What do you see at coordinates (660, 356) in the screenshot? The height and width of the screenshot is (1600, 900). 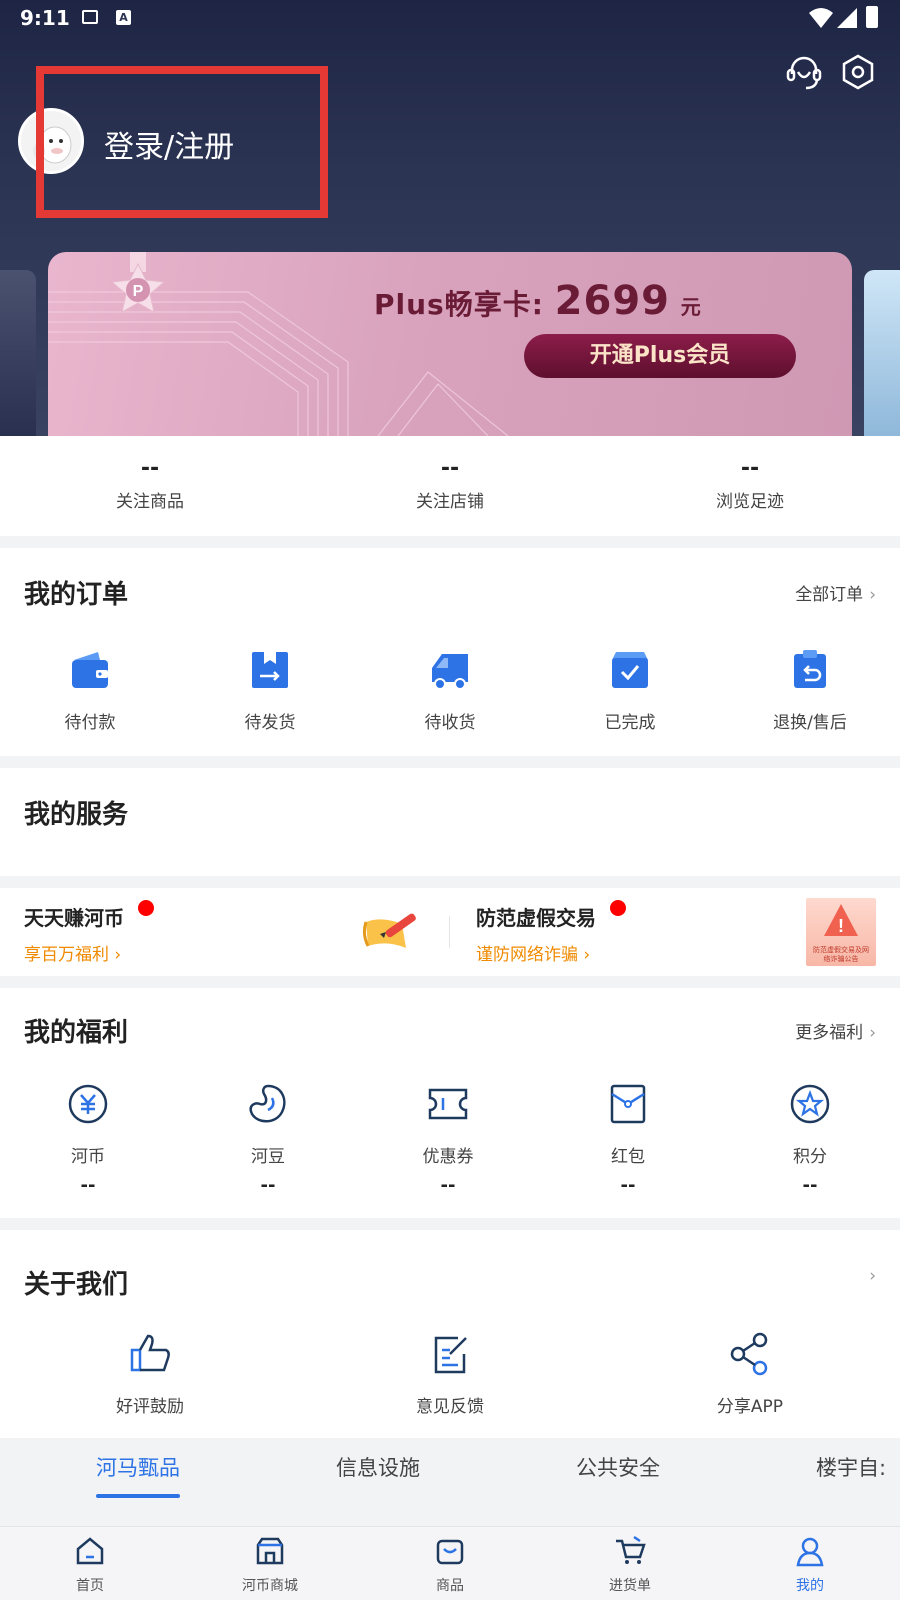 I see `open-plus-button: 开通Plus会员` at bounding box center [660, 356].